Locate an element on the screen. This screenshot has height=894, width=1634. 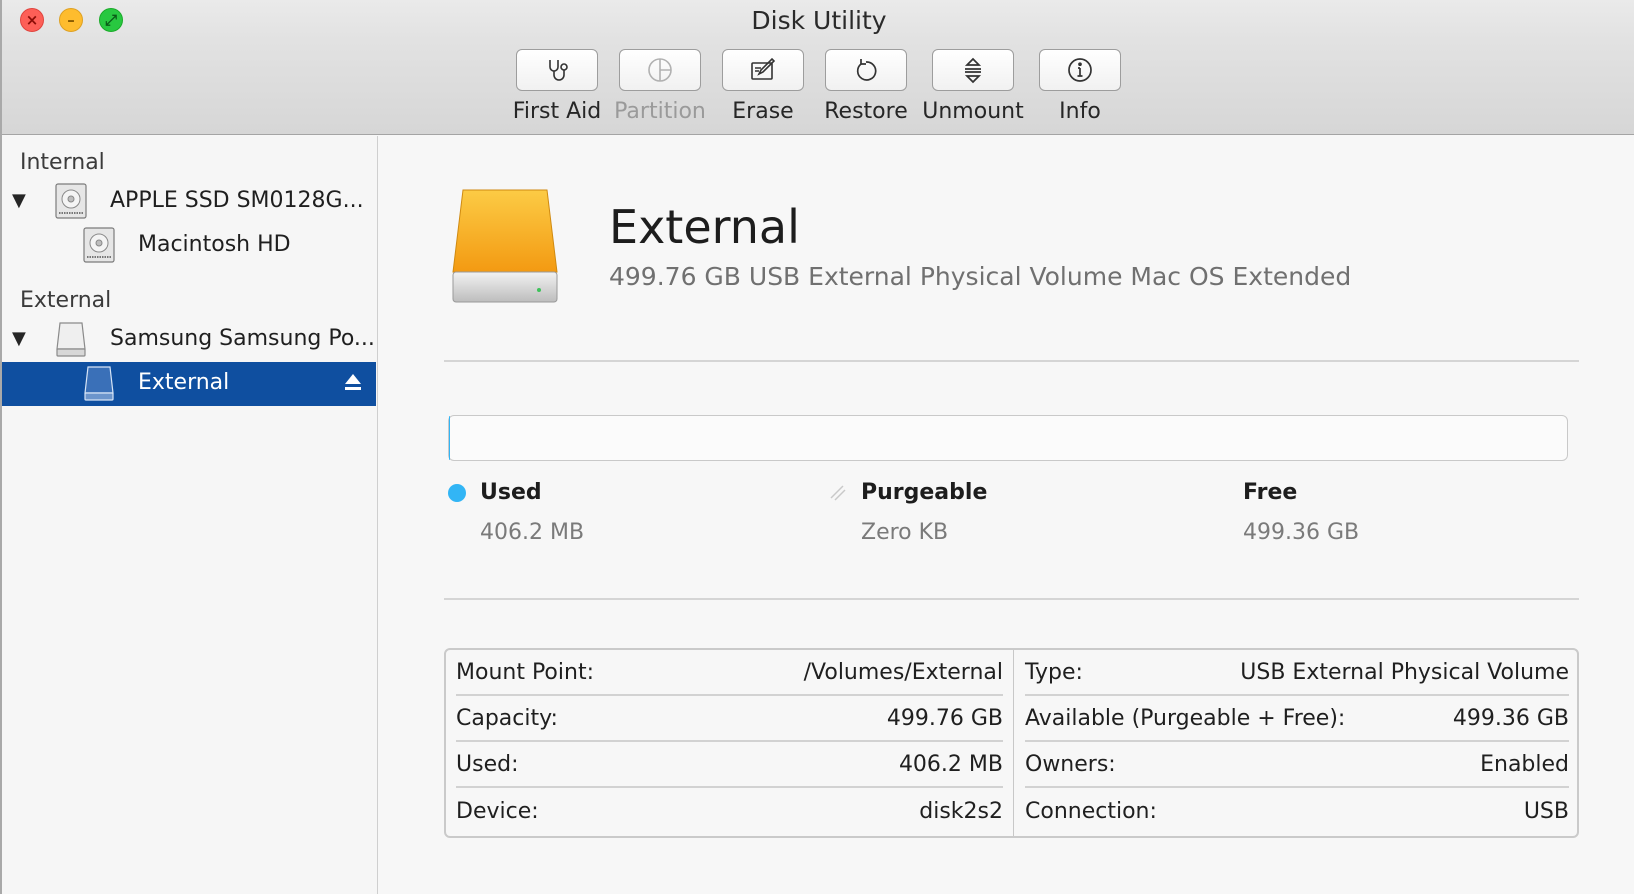
eject-icon is located at coordinates (353, 383).